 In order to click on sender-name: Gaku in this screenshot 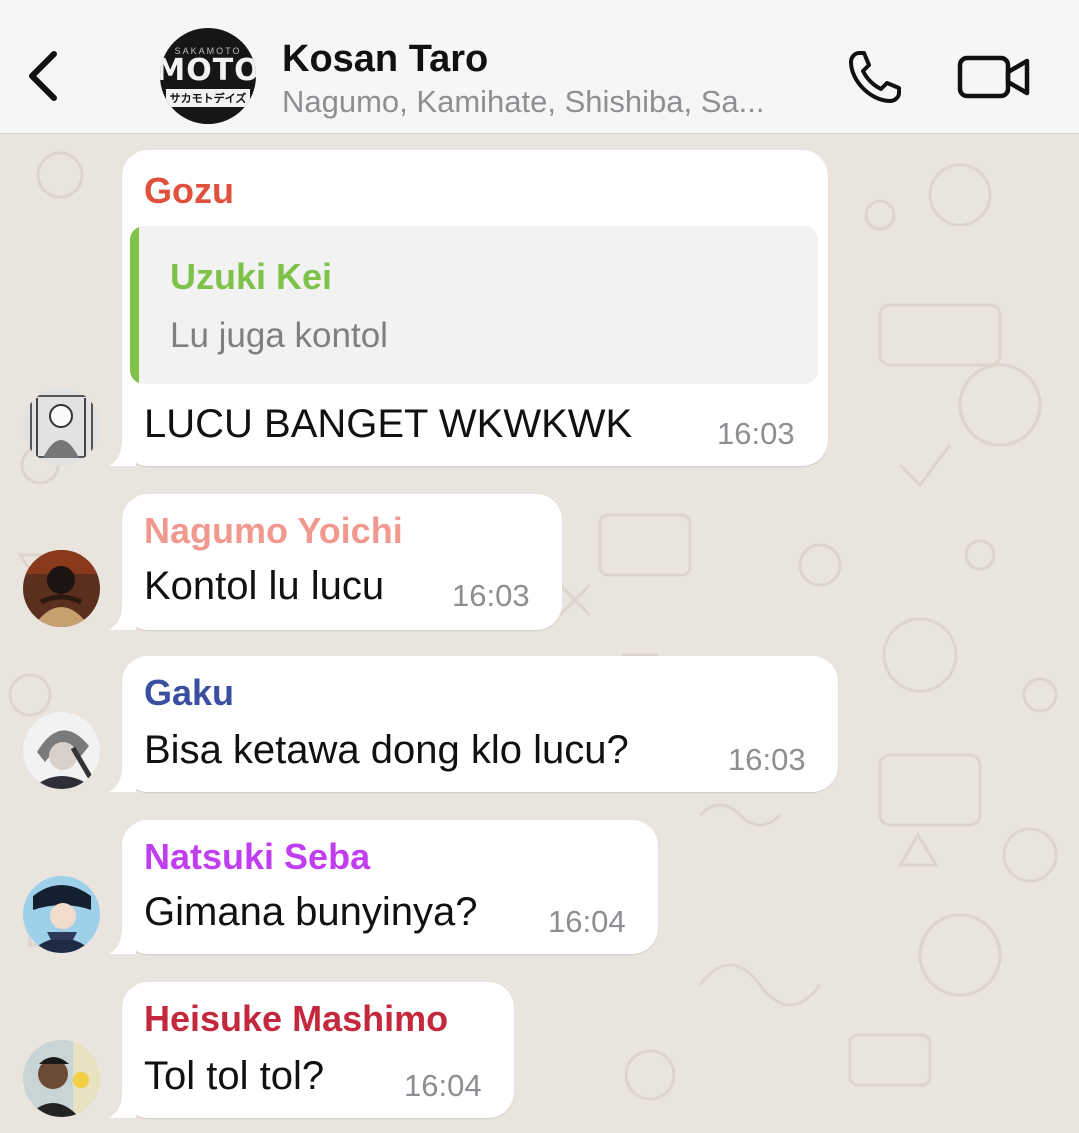, I will do `click(189, 693)`.